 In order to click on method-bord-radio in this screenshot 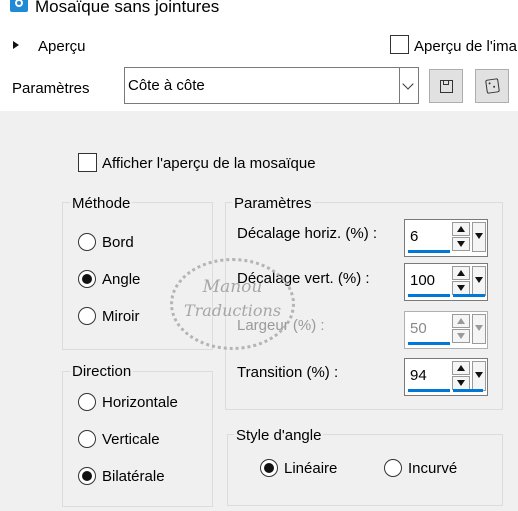, I will do `click(87, 242)`.